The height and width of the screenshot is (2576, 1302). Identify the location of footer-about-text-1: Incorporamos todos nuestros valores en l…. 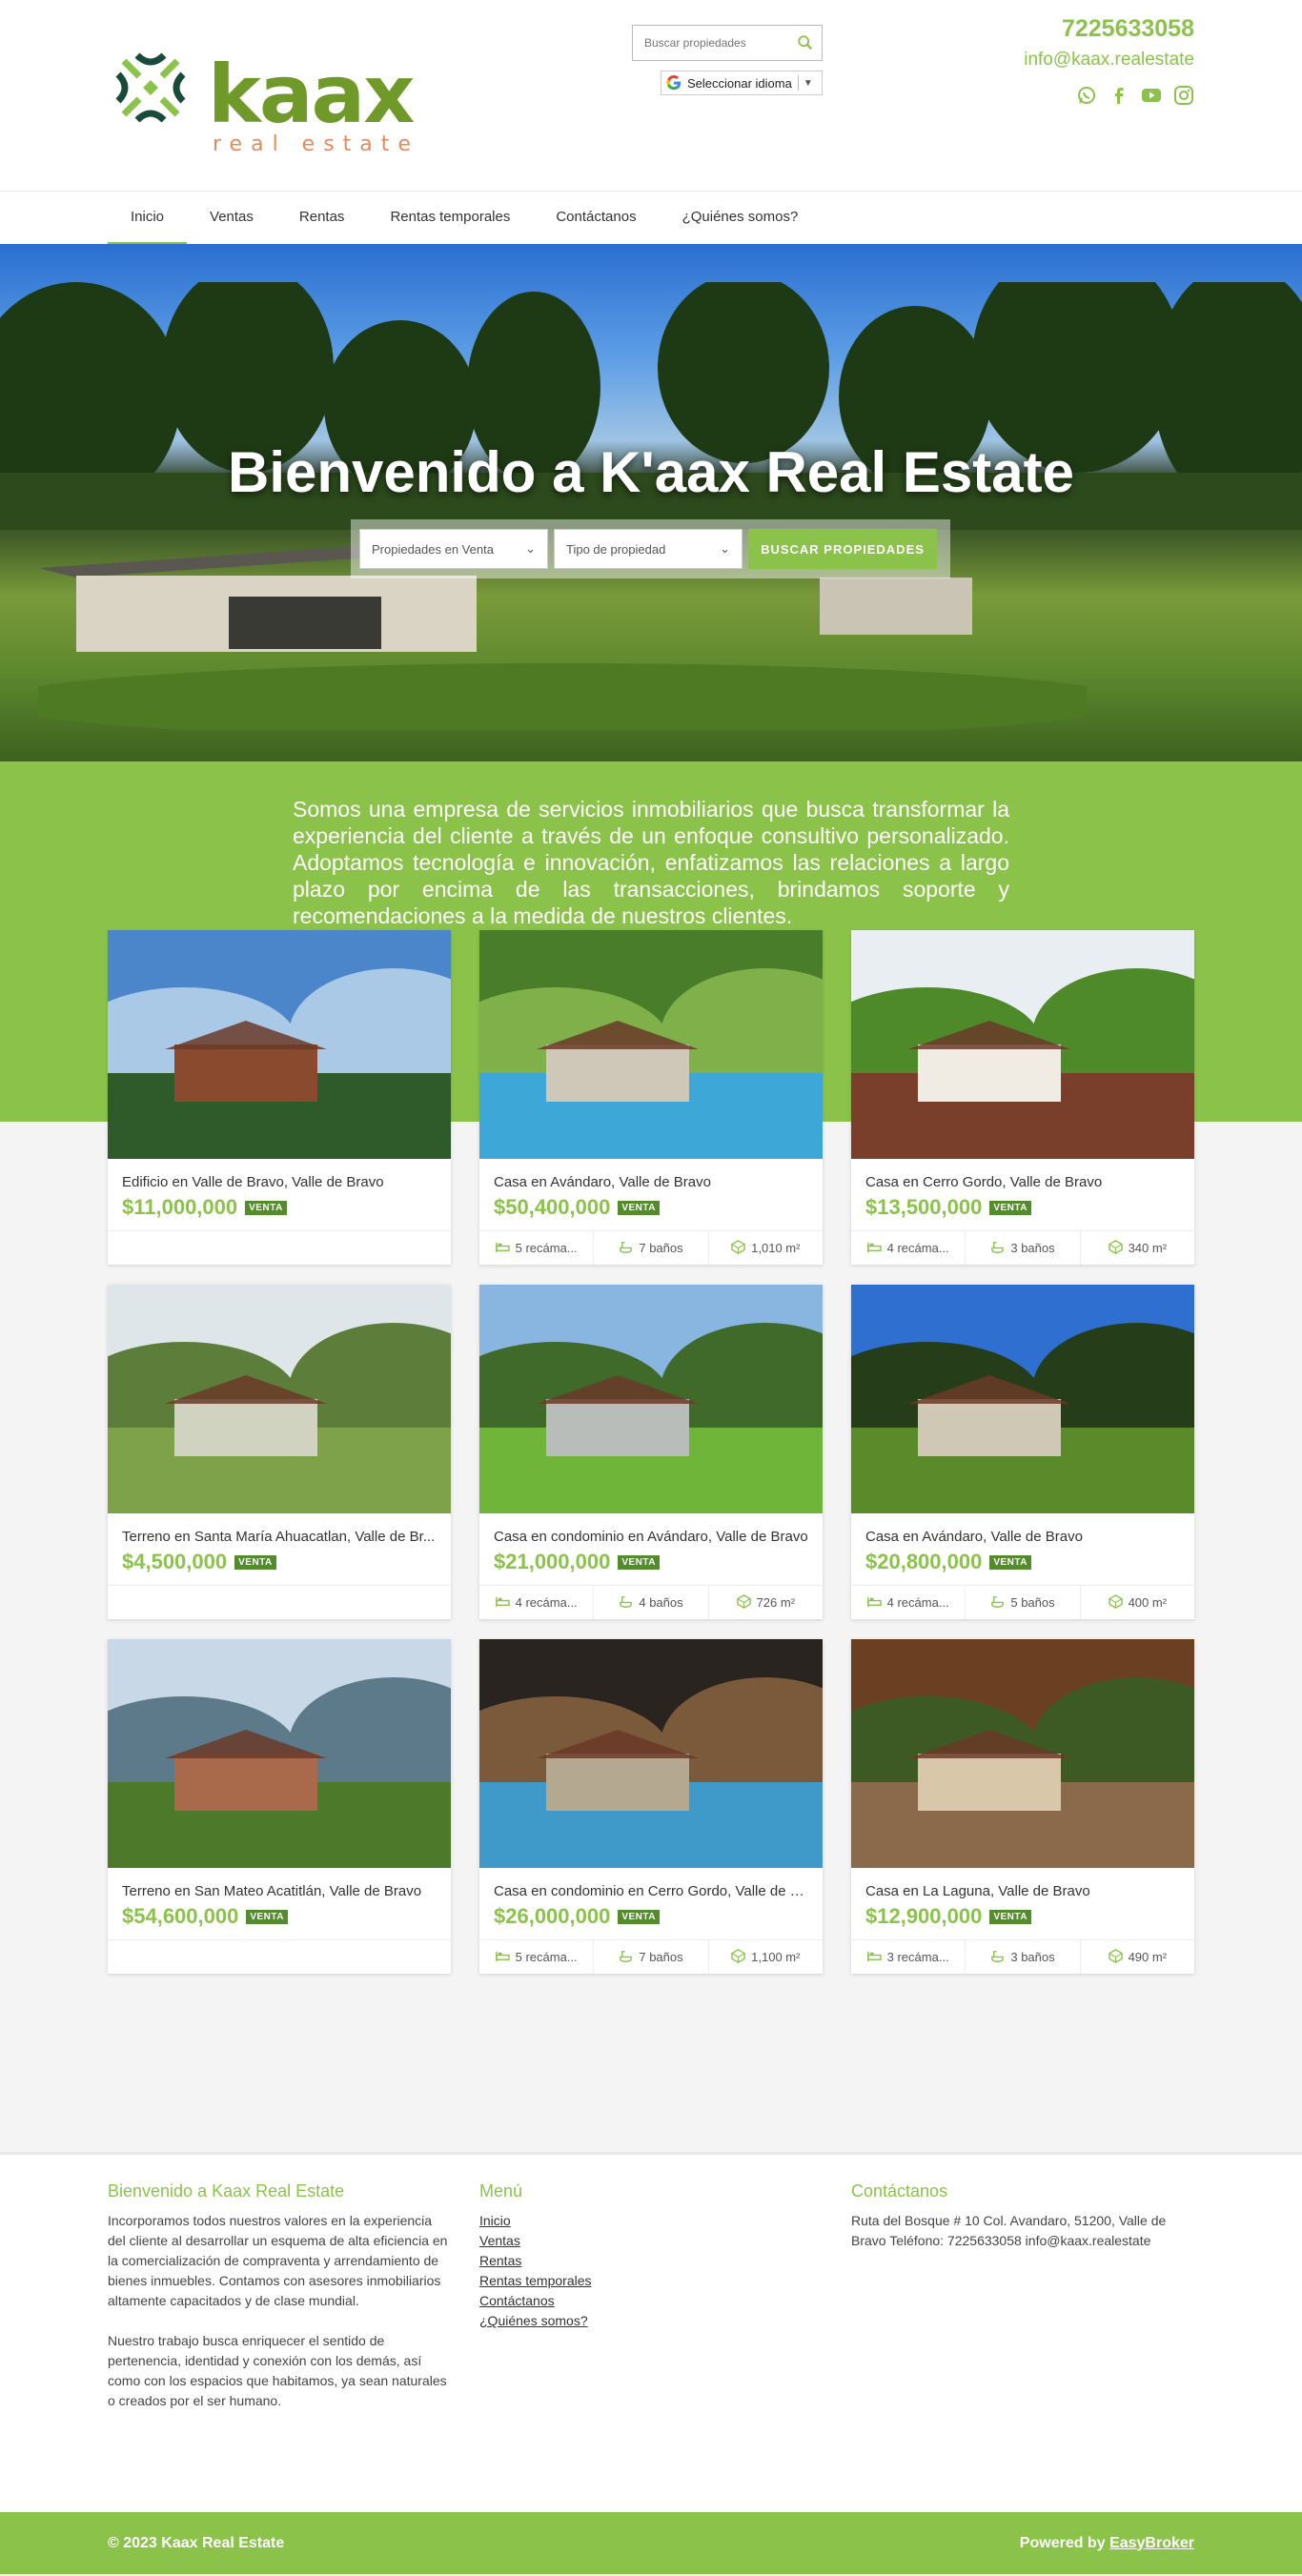
(278, 2260).